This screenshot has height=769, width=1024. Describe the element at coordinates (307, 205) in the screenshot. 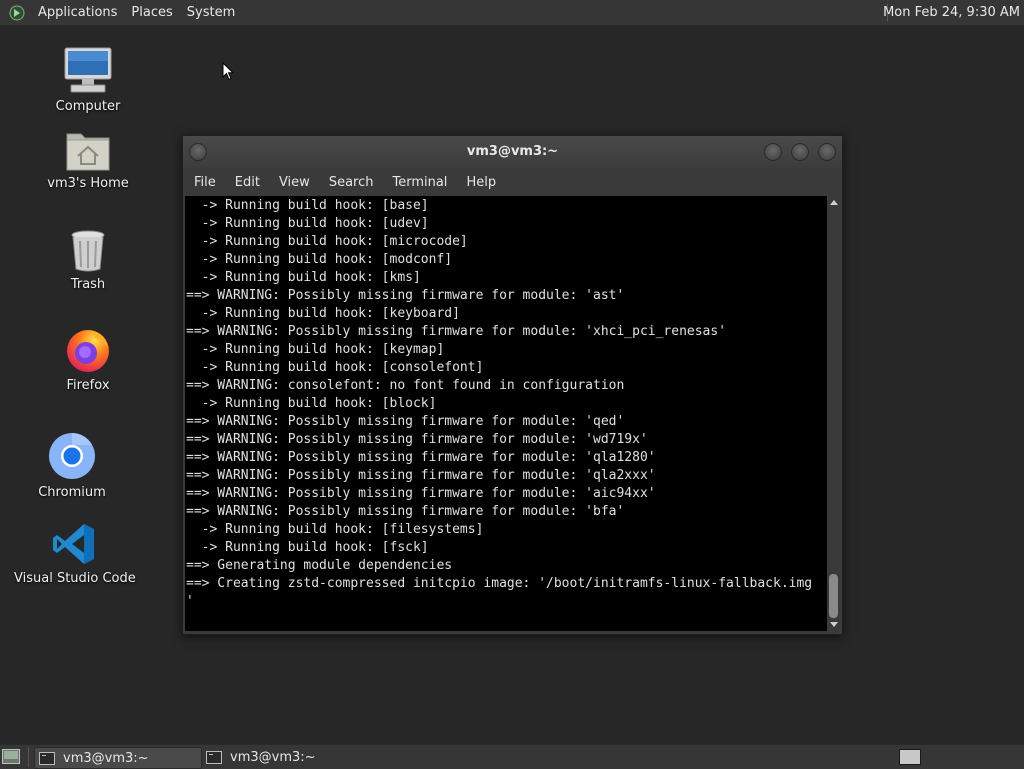

I see `terminal-line: -> Running build hook: [base]` at that location.